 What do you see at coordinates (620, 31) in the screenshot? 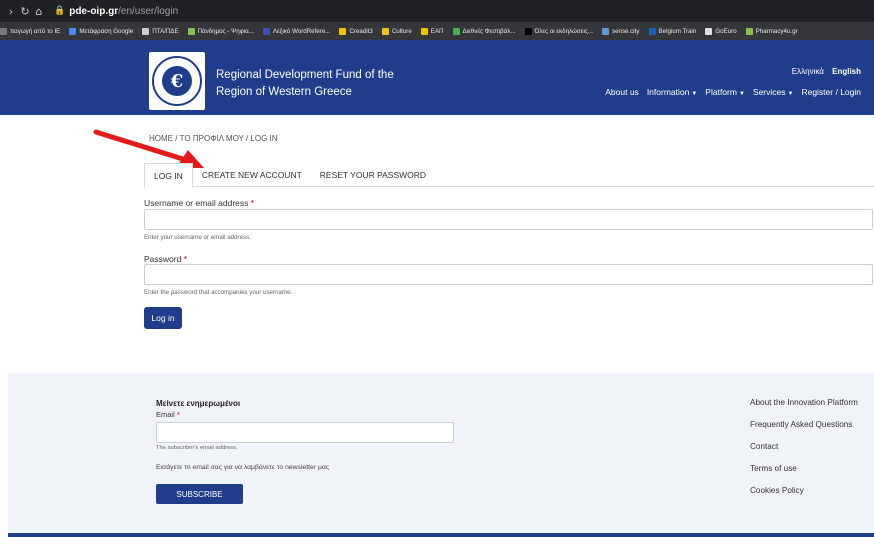
I see `bookmark-item: sense.city` at bounding box center [620, 31].